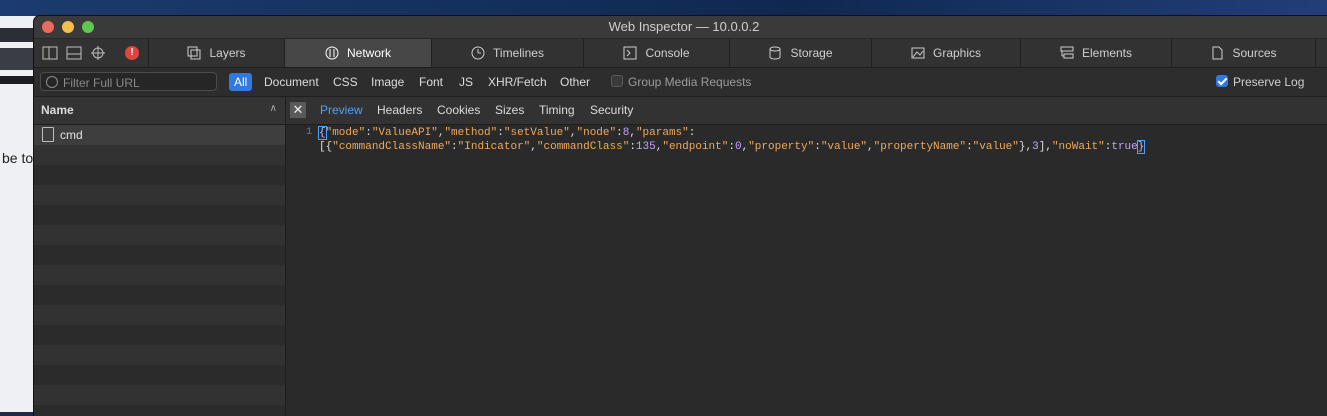 This screenshot has width=1327, height=416. What do you see at coordinates (1254, 53) in the screenshot?
I see `tab-sources-label: Sources` at bounding box center [1254, 53].